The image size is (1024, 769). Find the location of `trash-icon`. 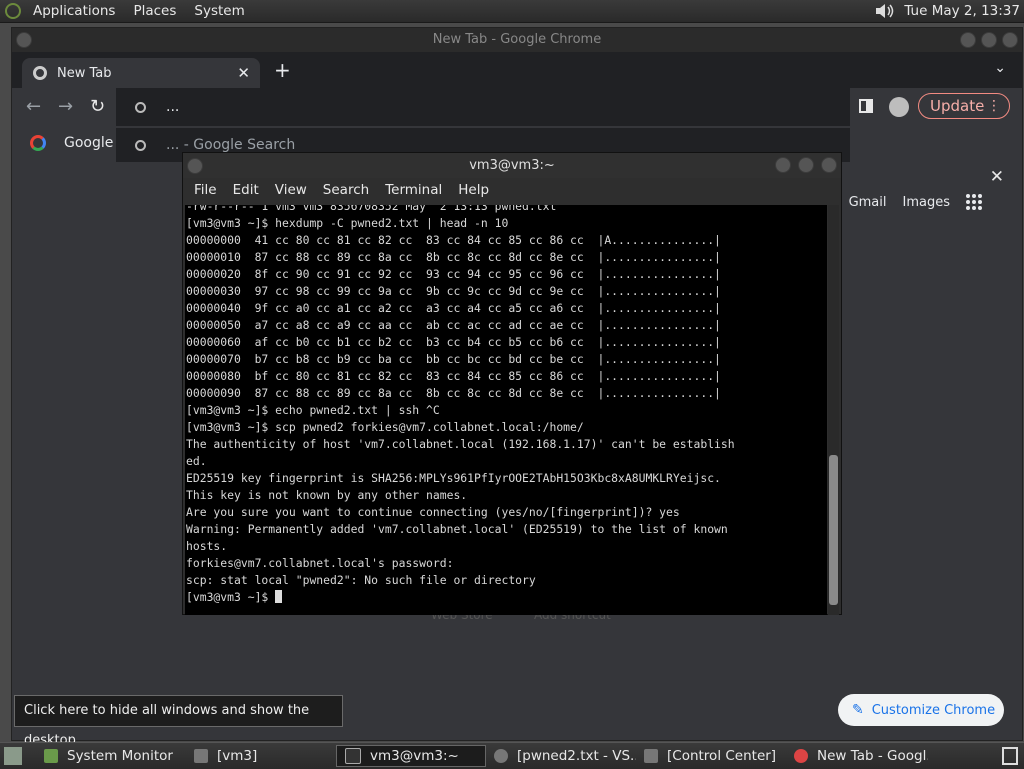

trash-icon is located at coordinates (1010, 756).